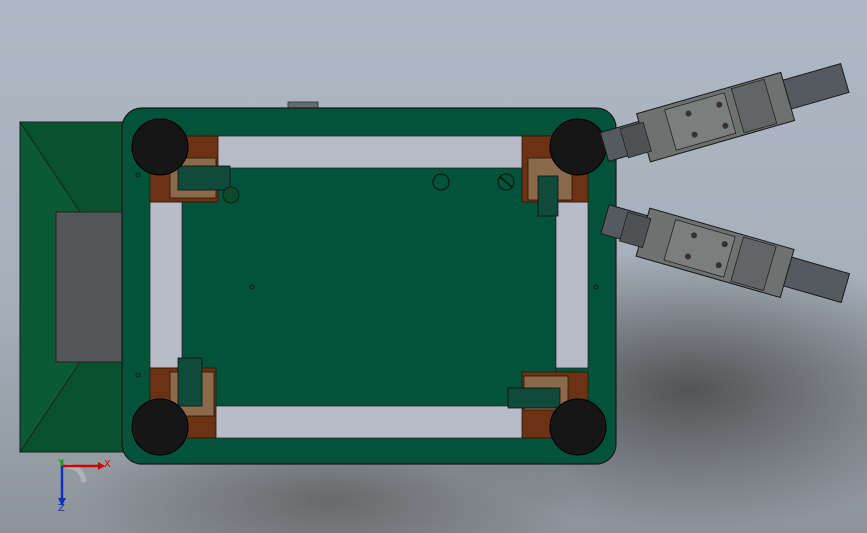 The image size is (867, 533). What do you see at coordinates (725, 114) in the screenshot?
I see `clamp-arm-upper` at bounding box center [725, 114].